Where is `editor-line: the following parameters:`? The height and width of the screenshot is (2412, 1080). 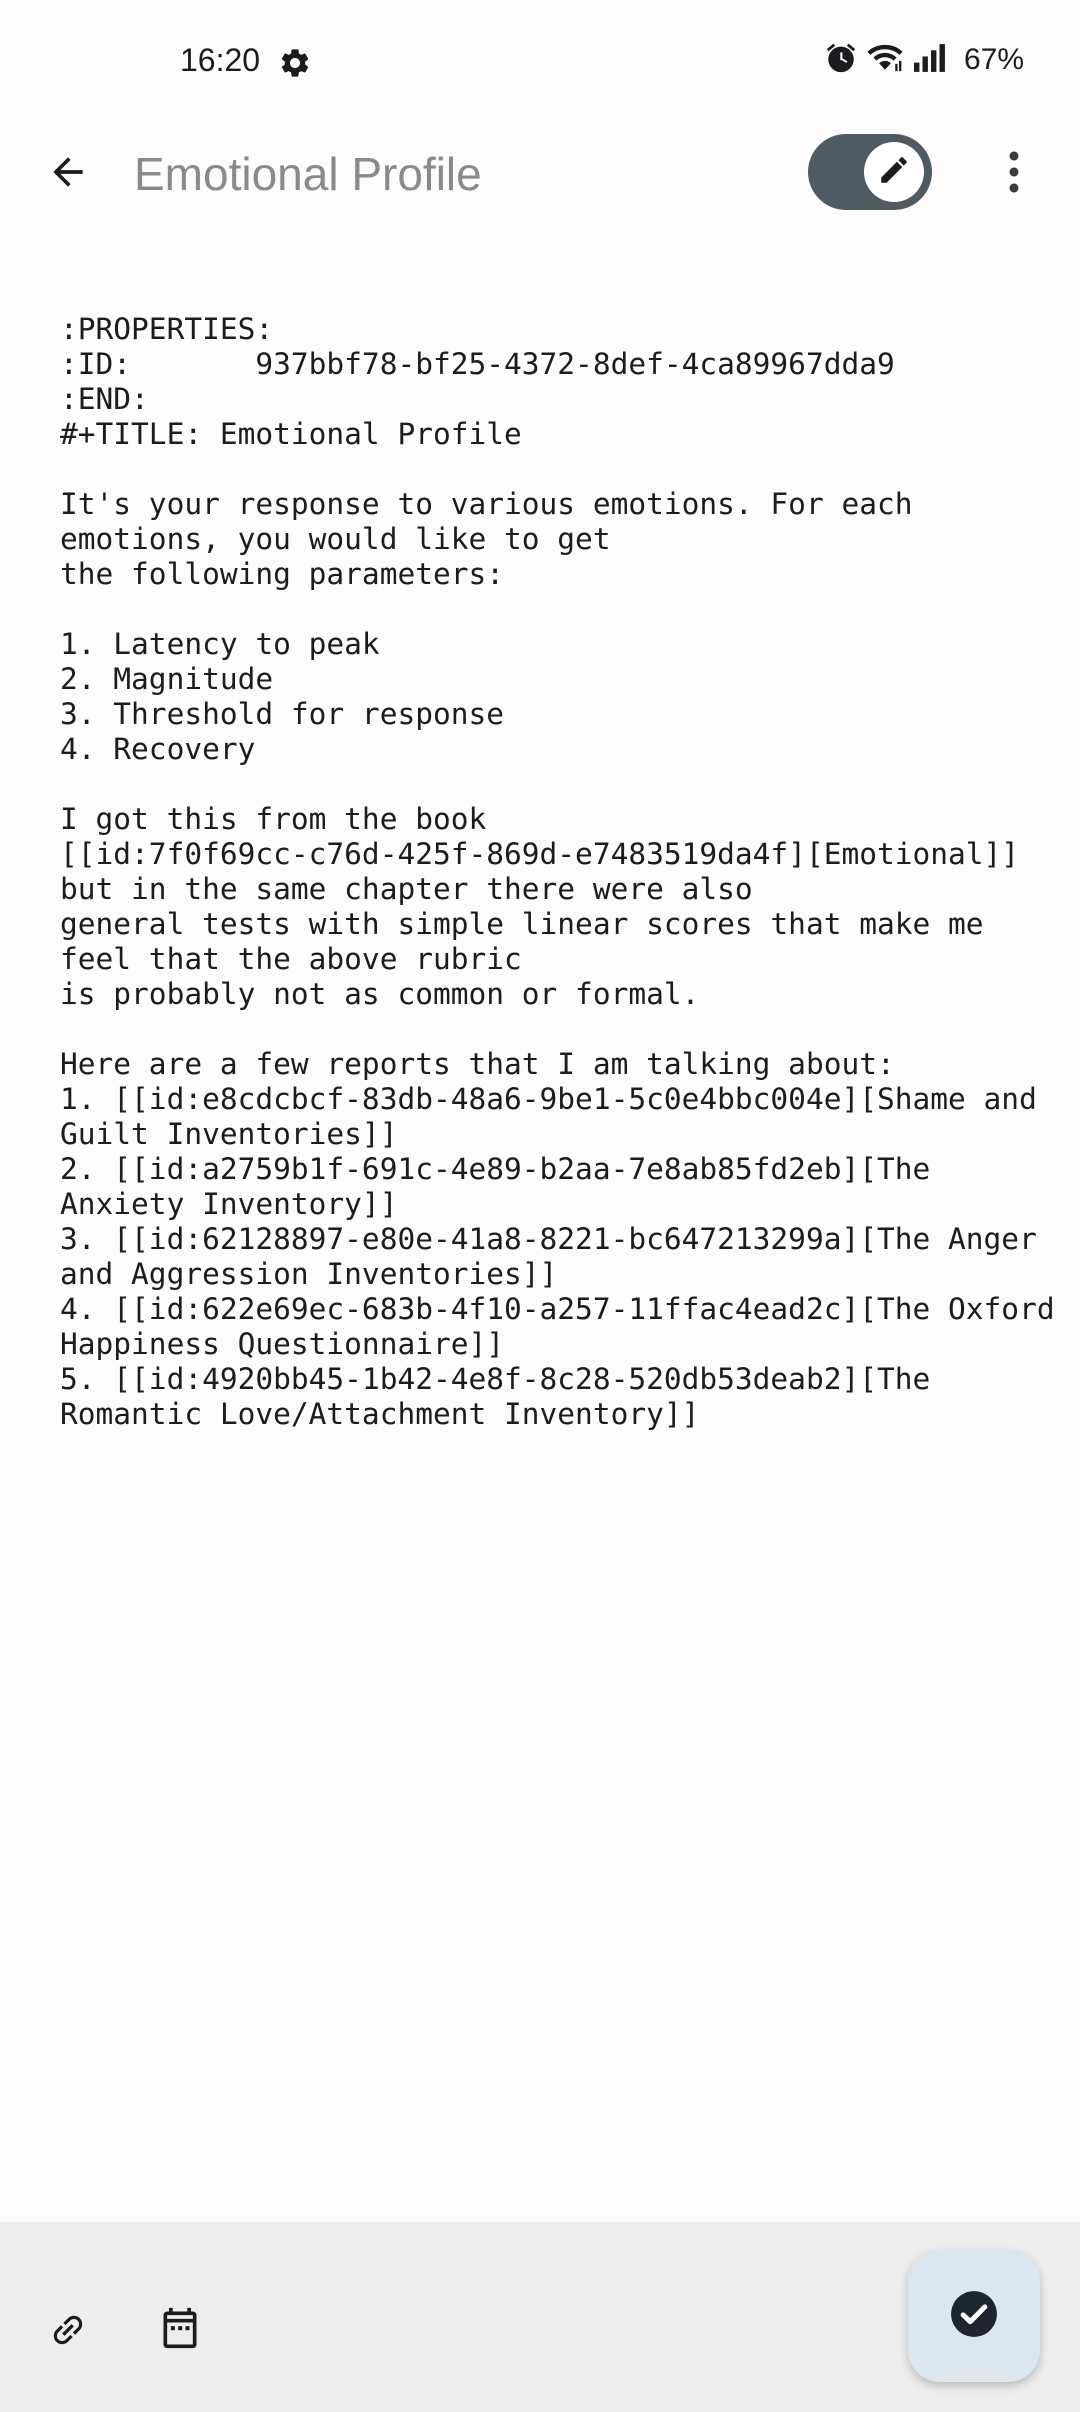
editor-line: the following parameters: is located at coordinates (282, 574).